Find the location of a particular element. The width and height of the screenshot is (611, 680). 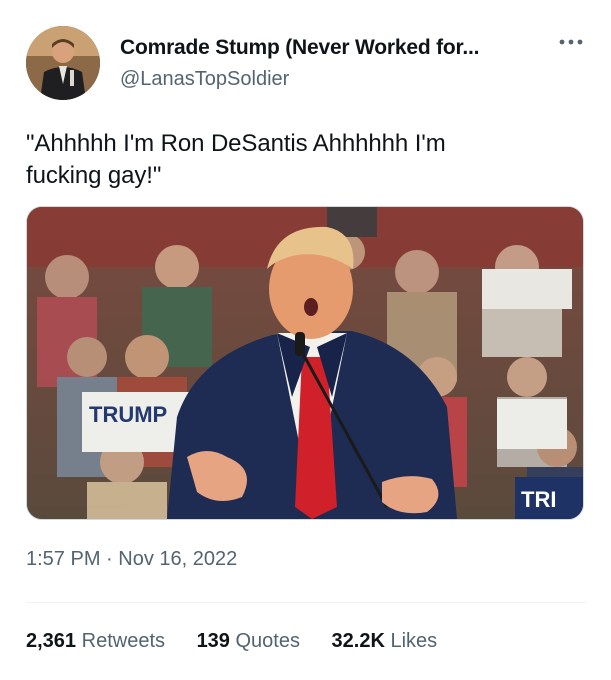

media-sign-text: TRUMP is located at coordinates (128, 414).